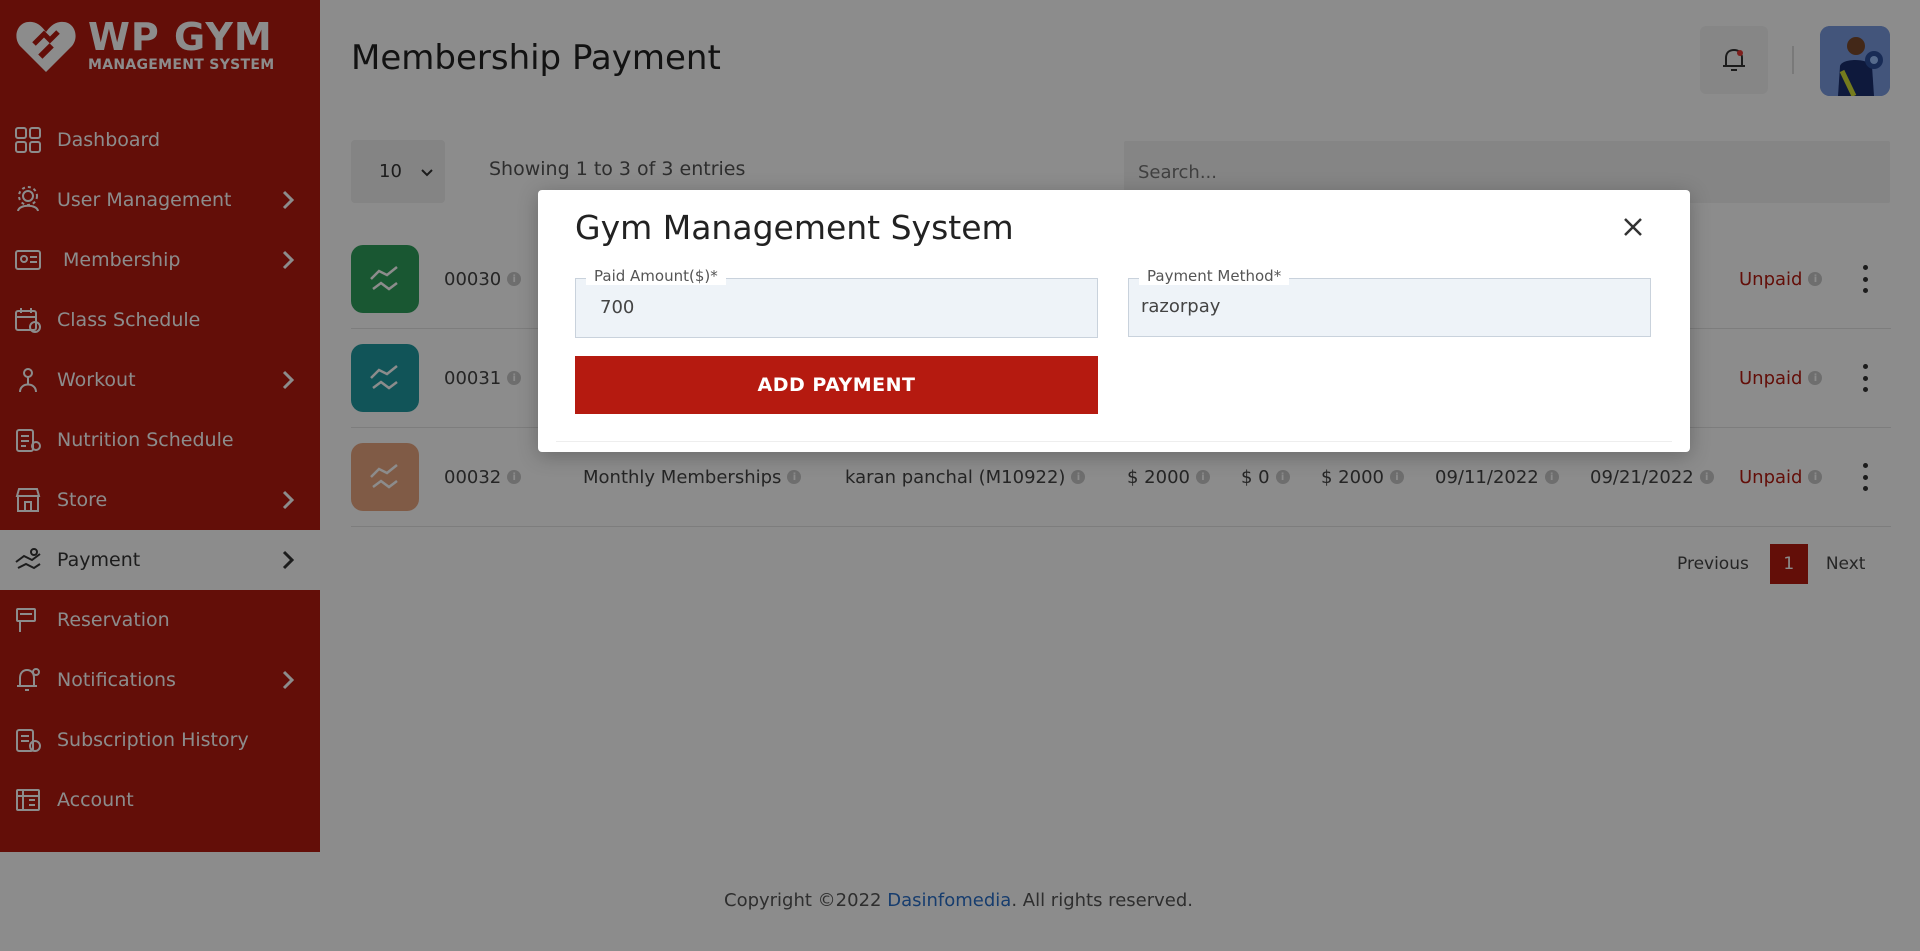  Describe the element at coordinates (1389, 302) in the screenshot. I see `payment-method-field: Payment Method* razorpay` at that location.